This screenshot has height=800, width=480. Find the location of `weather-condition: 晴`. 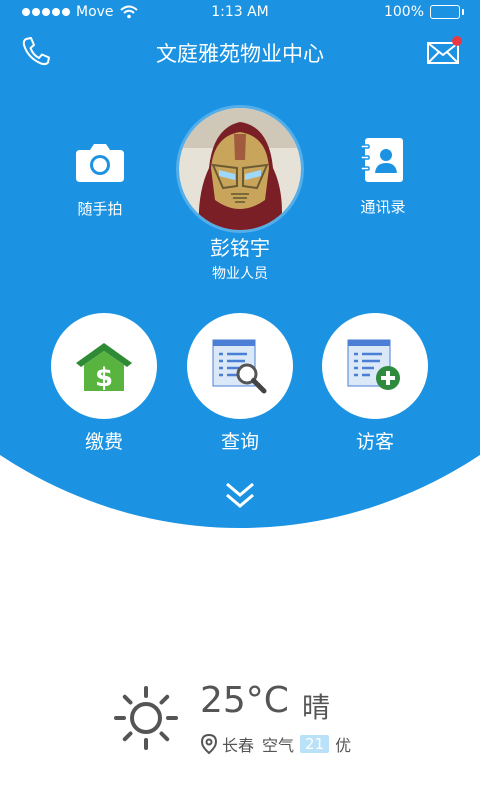

weather-condition: 晴 is located at coordinates (316, 707).